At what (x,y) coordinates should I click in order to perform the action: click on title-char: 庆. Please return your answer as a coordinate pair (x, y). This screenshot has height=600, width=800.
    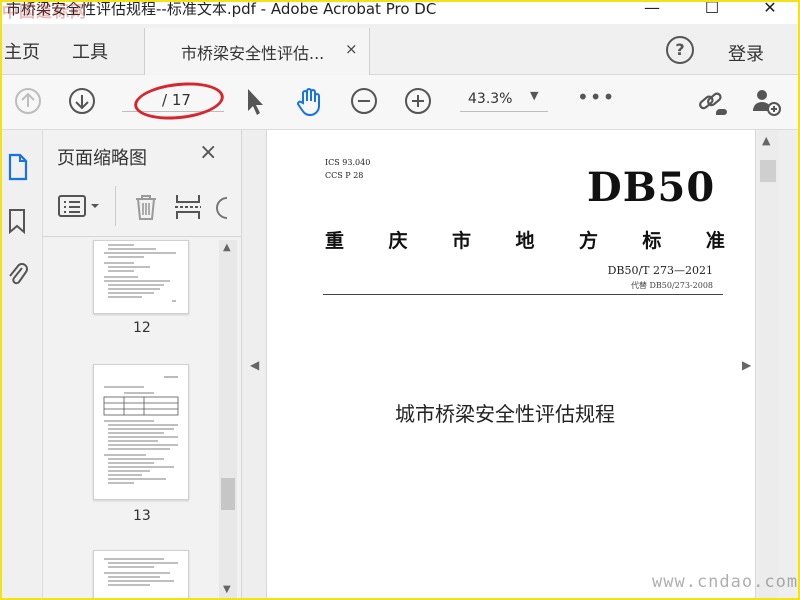
    Looking at the image, I should click on (398, 241).